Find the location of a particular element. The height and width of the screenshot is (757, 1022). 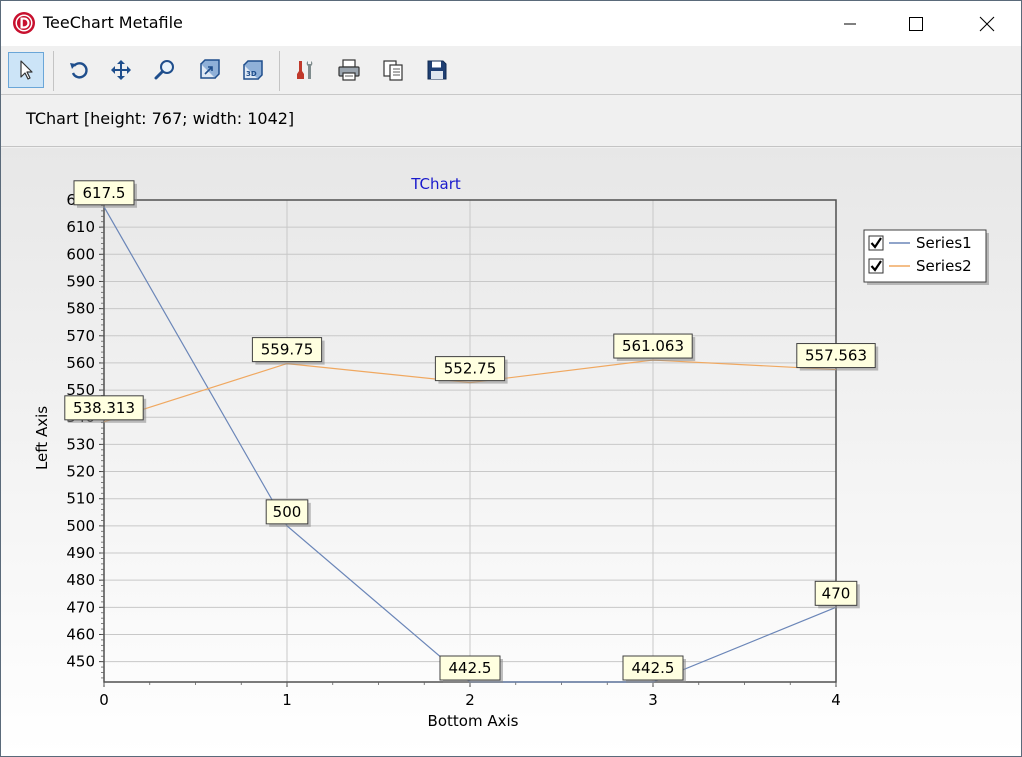

rotate-button is located at coordinates (79, 70).